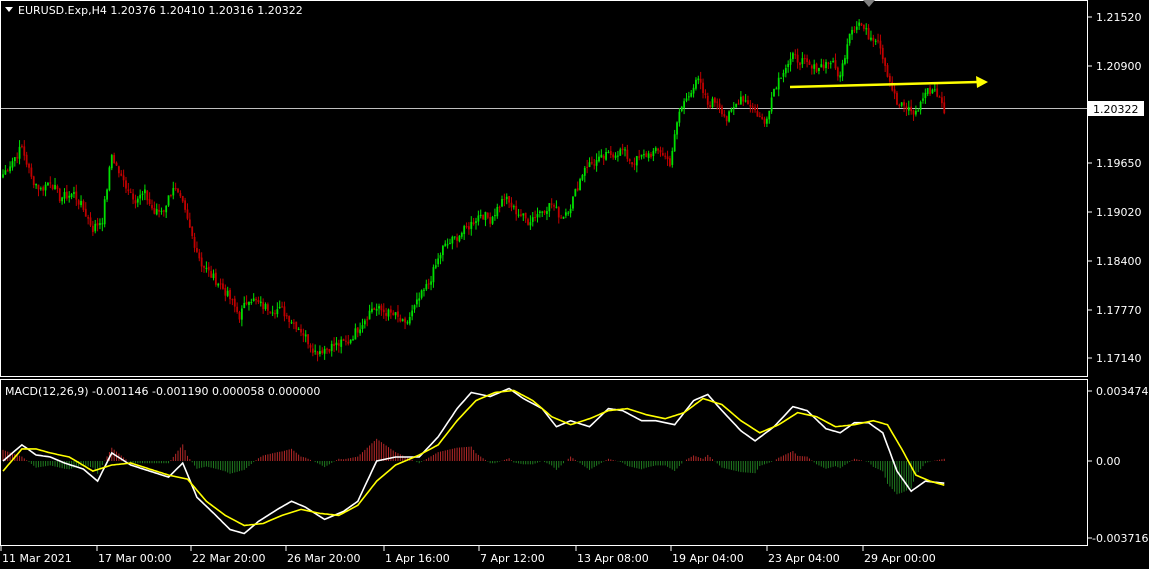  I want to click on svg-text: 1.20322, so click(1116, 109).